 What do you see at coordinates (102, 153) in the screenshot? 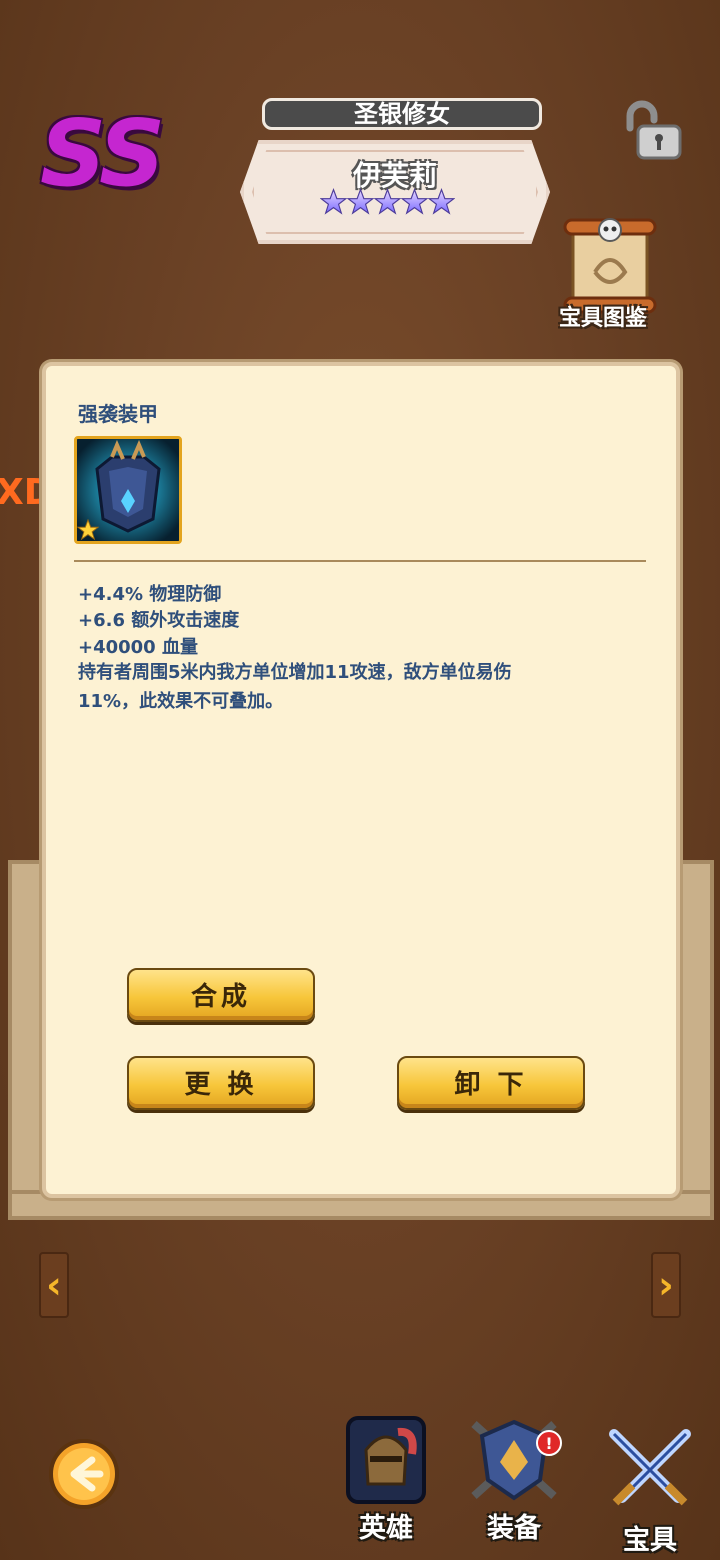
I see `rank-badge: SS` at bounding box center [102, 153].